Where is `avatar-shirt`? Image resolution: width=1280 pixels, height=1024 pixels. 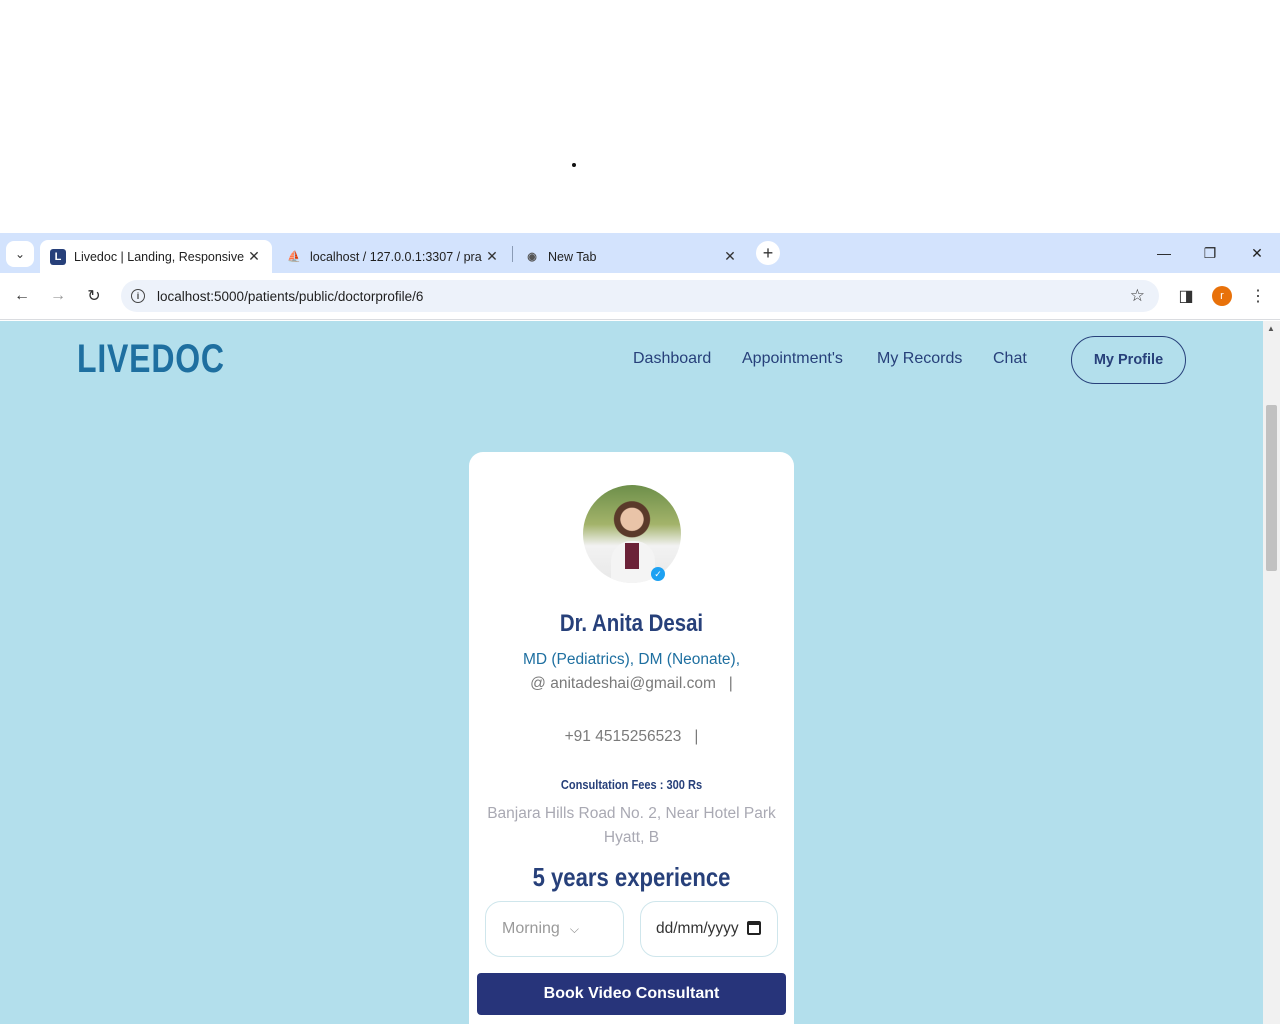
avatar-shirt is located at coordinates (632, 556).